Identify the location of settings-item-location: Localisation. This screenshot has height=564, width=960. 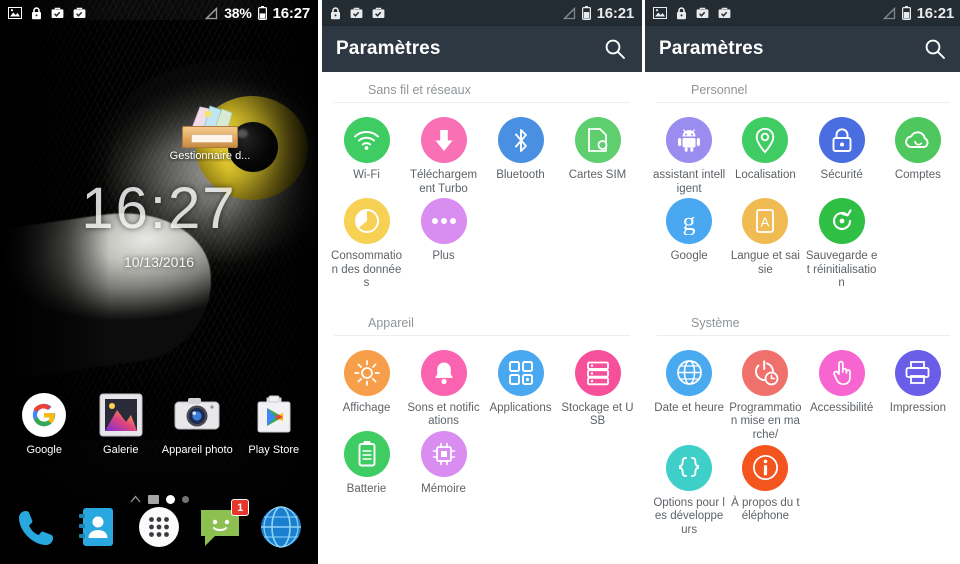
(765, 156).